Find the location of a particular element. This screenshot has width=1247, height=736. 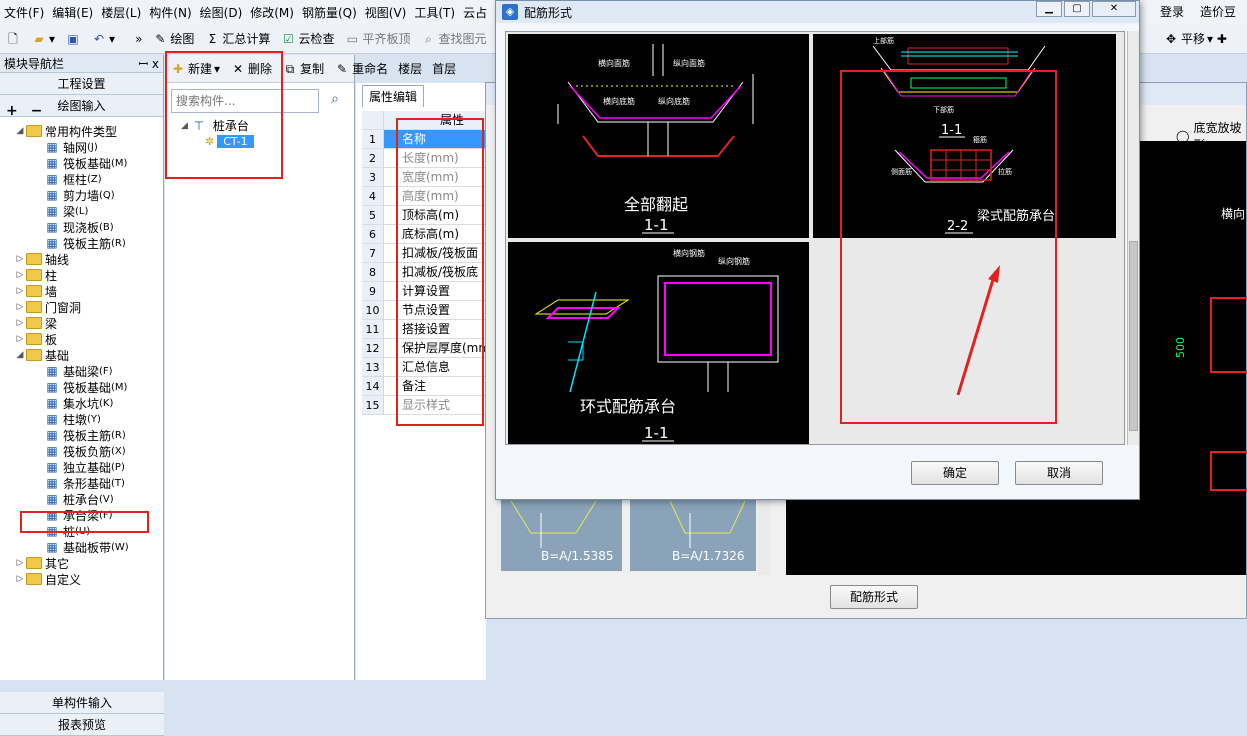

property-row: 14 备注 is located at coordinates (424, 386).